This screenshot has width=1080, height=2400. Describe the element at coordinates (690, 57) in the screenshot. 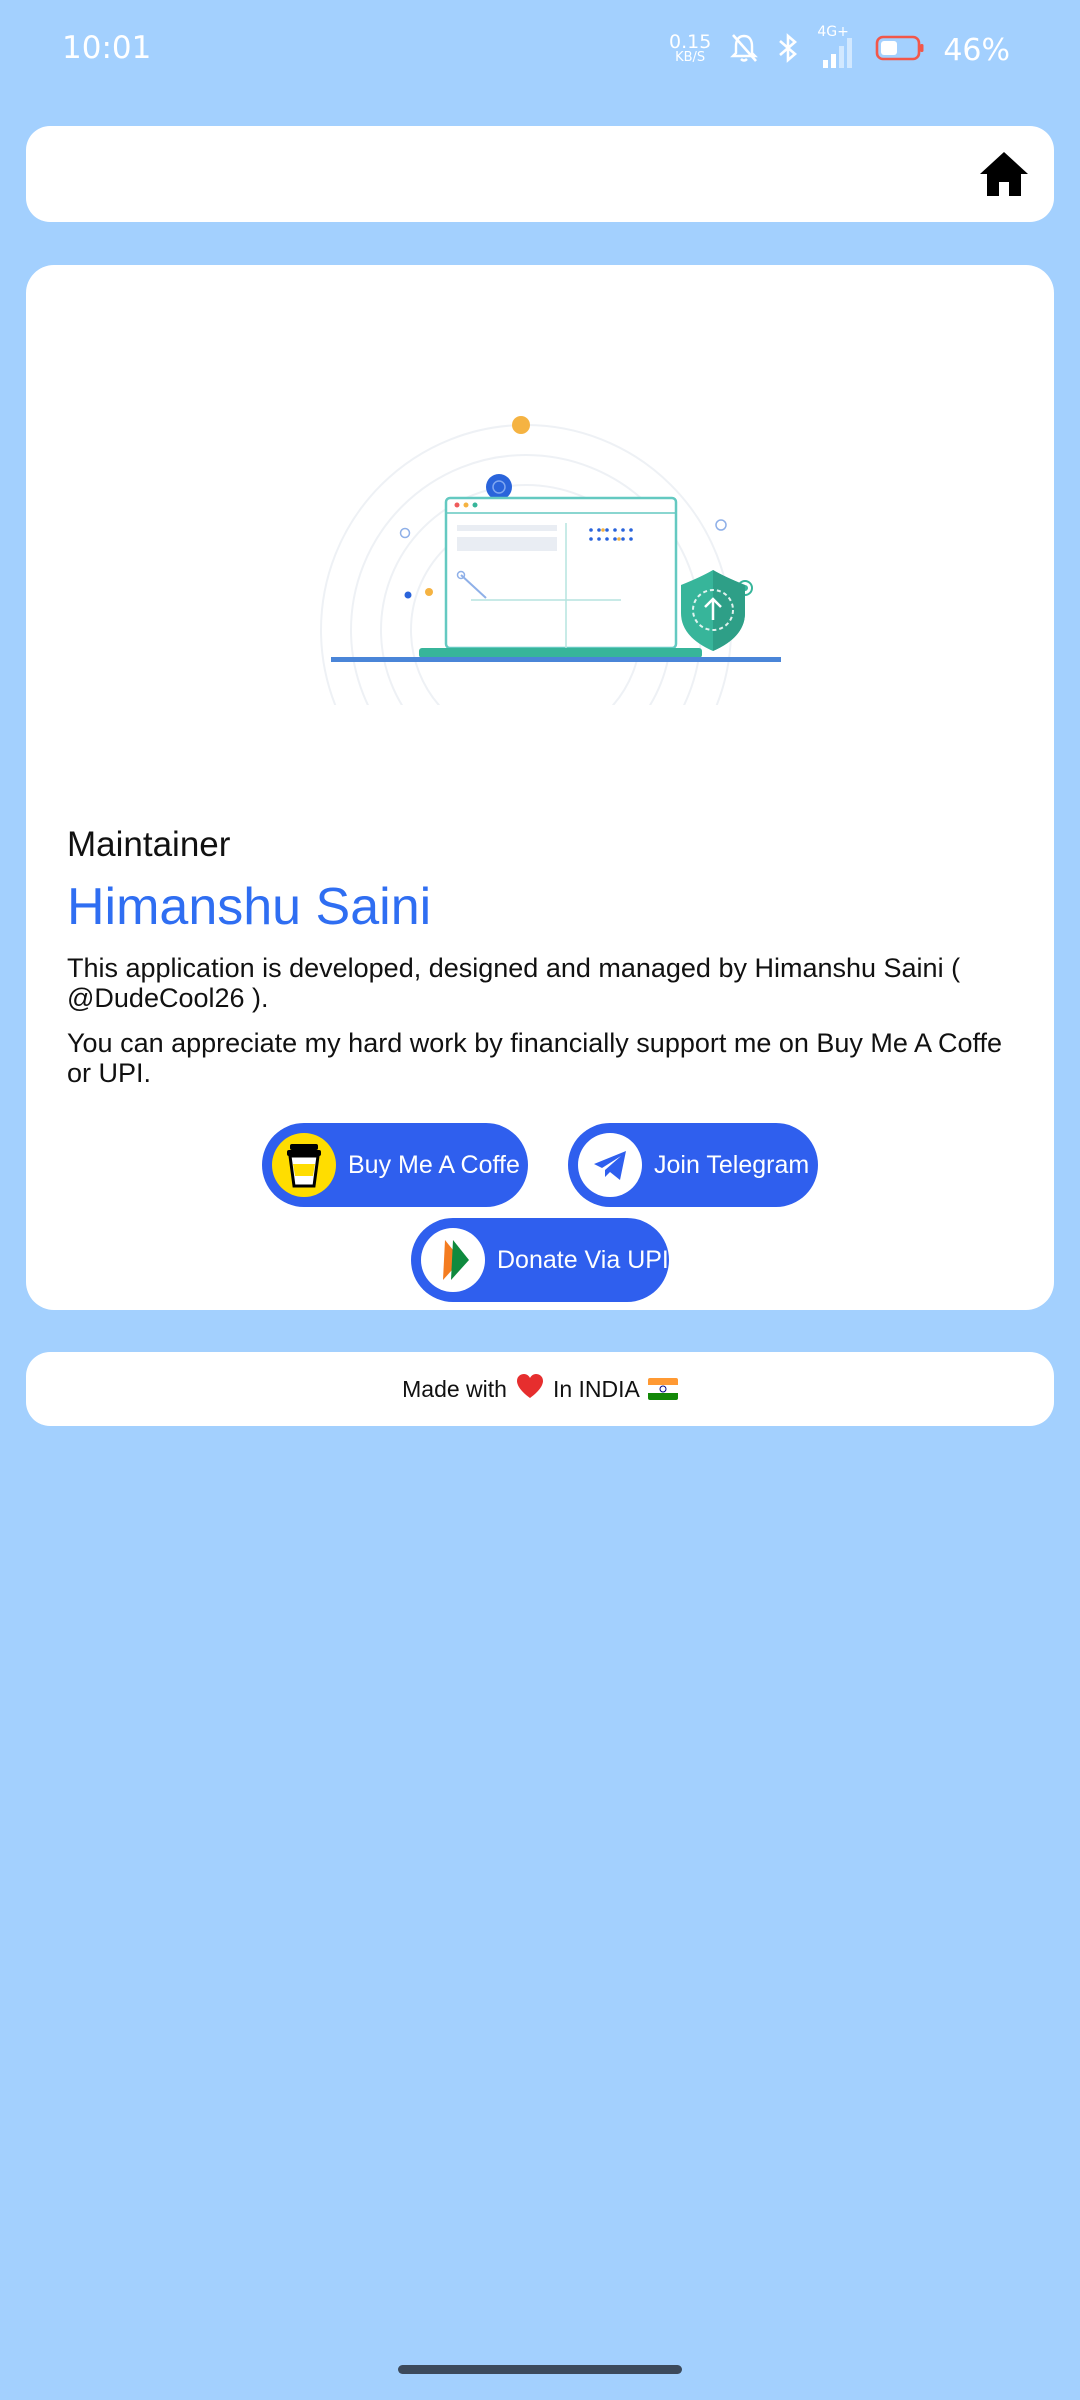

I see `network-speed-unit: KB/S` at that location.